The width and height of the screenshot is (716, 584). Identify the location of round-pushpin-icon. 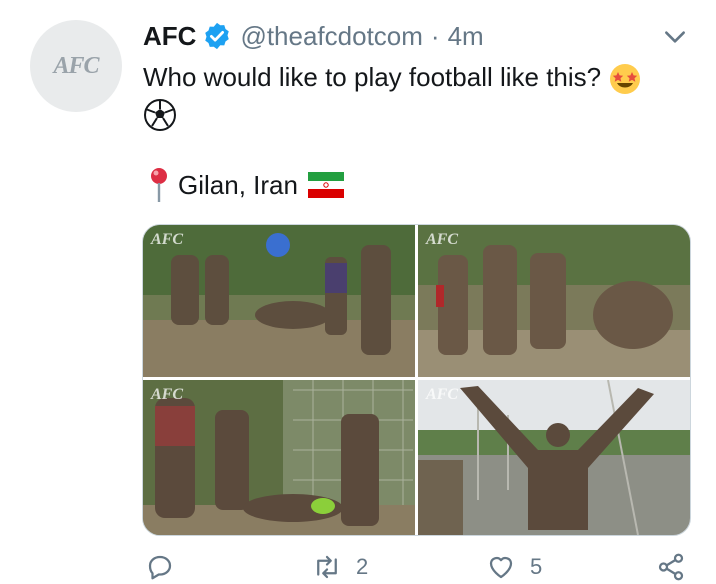
(159, 185).